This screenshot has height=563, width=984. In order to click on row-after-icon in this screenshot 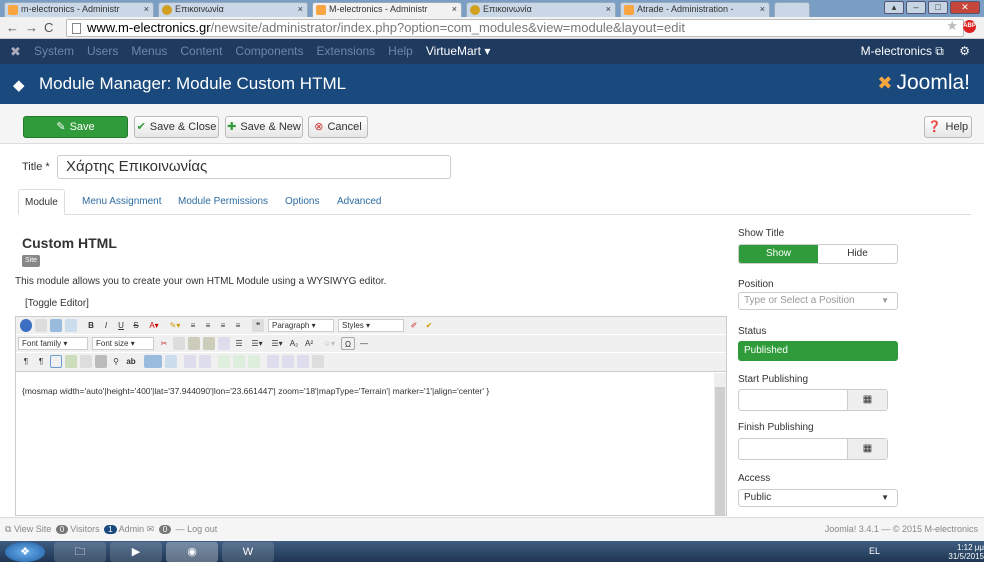, I will do `click(205, 361)`.